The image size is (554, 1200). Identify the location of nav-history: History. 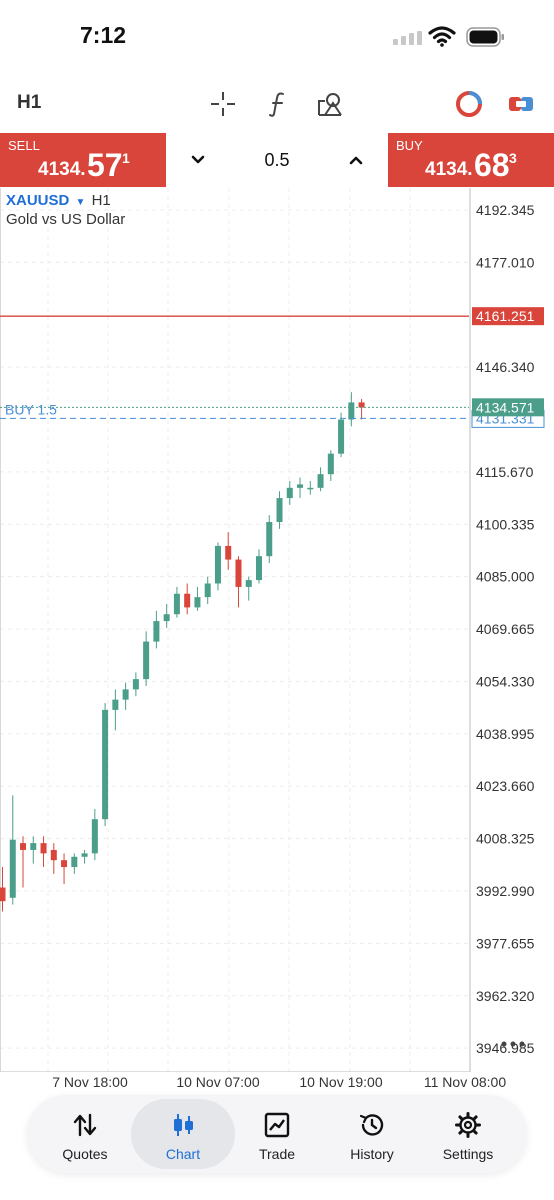
(372, 1134).